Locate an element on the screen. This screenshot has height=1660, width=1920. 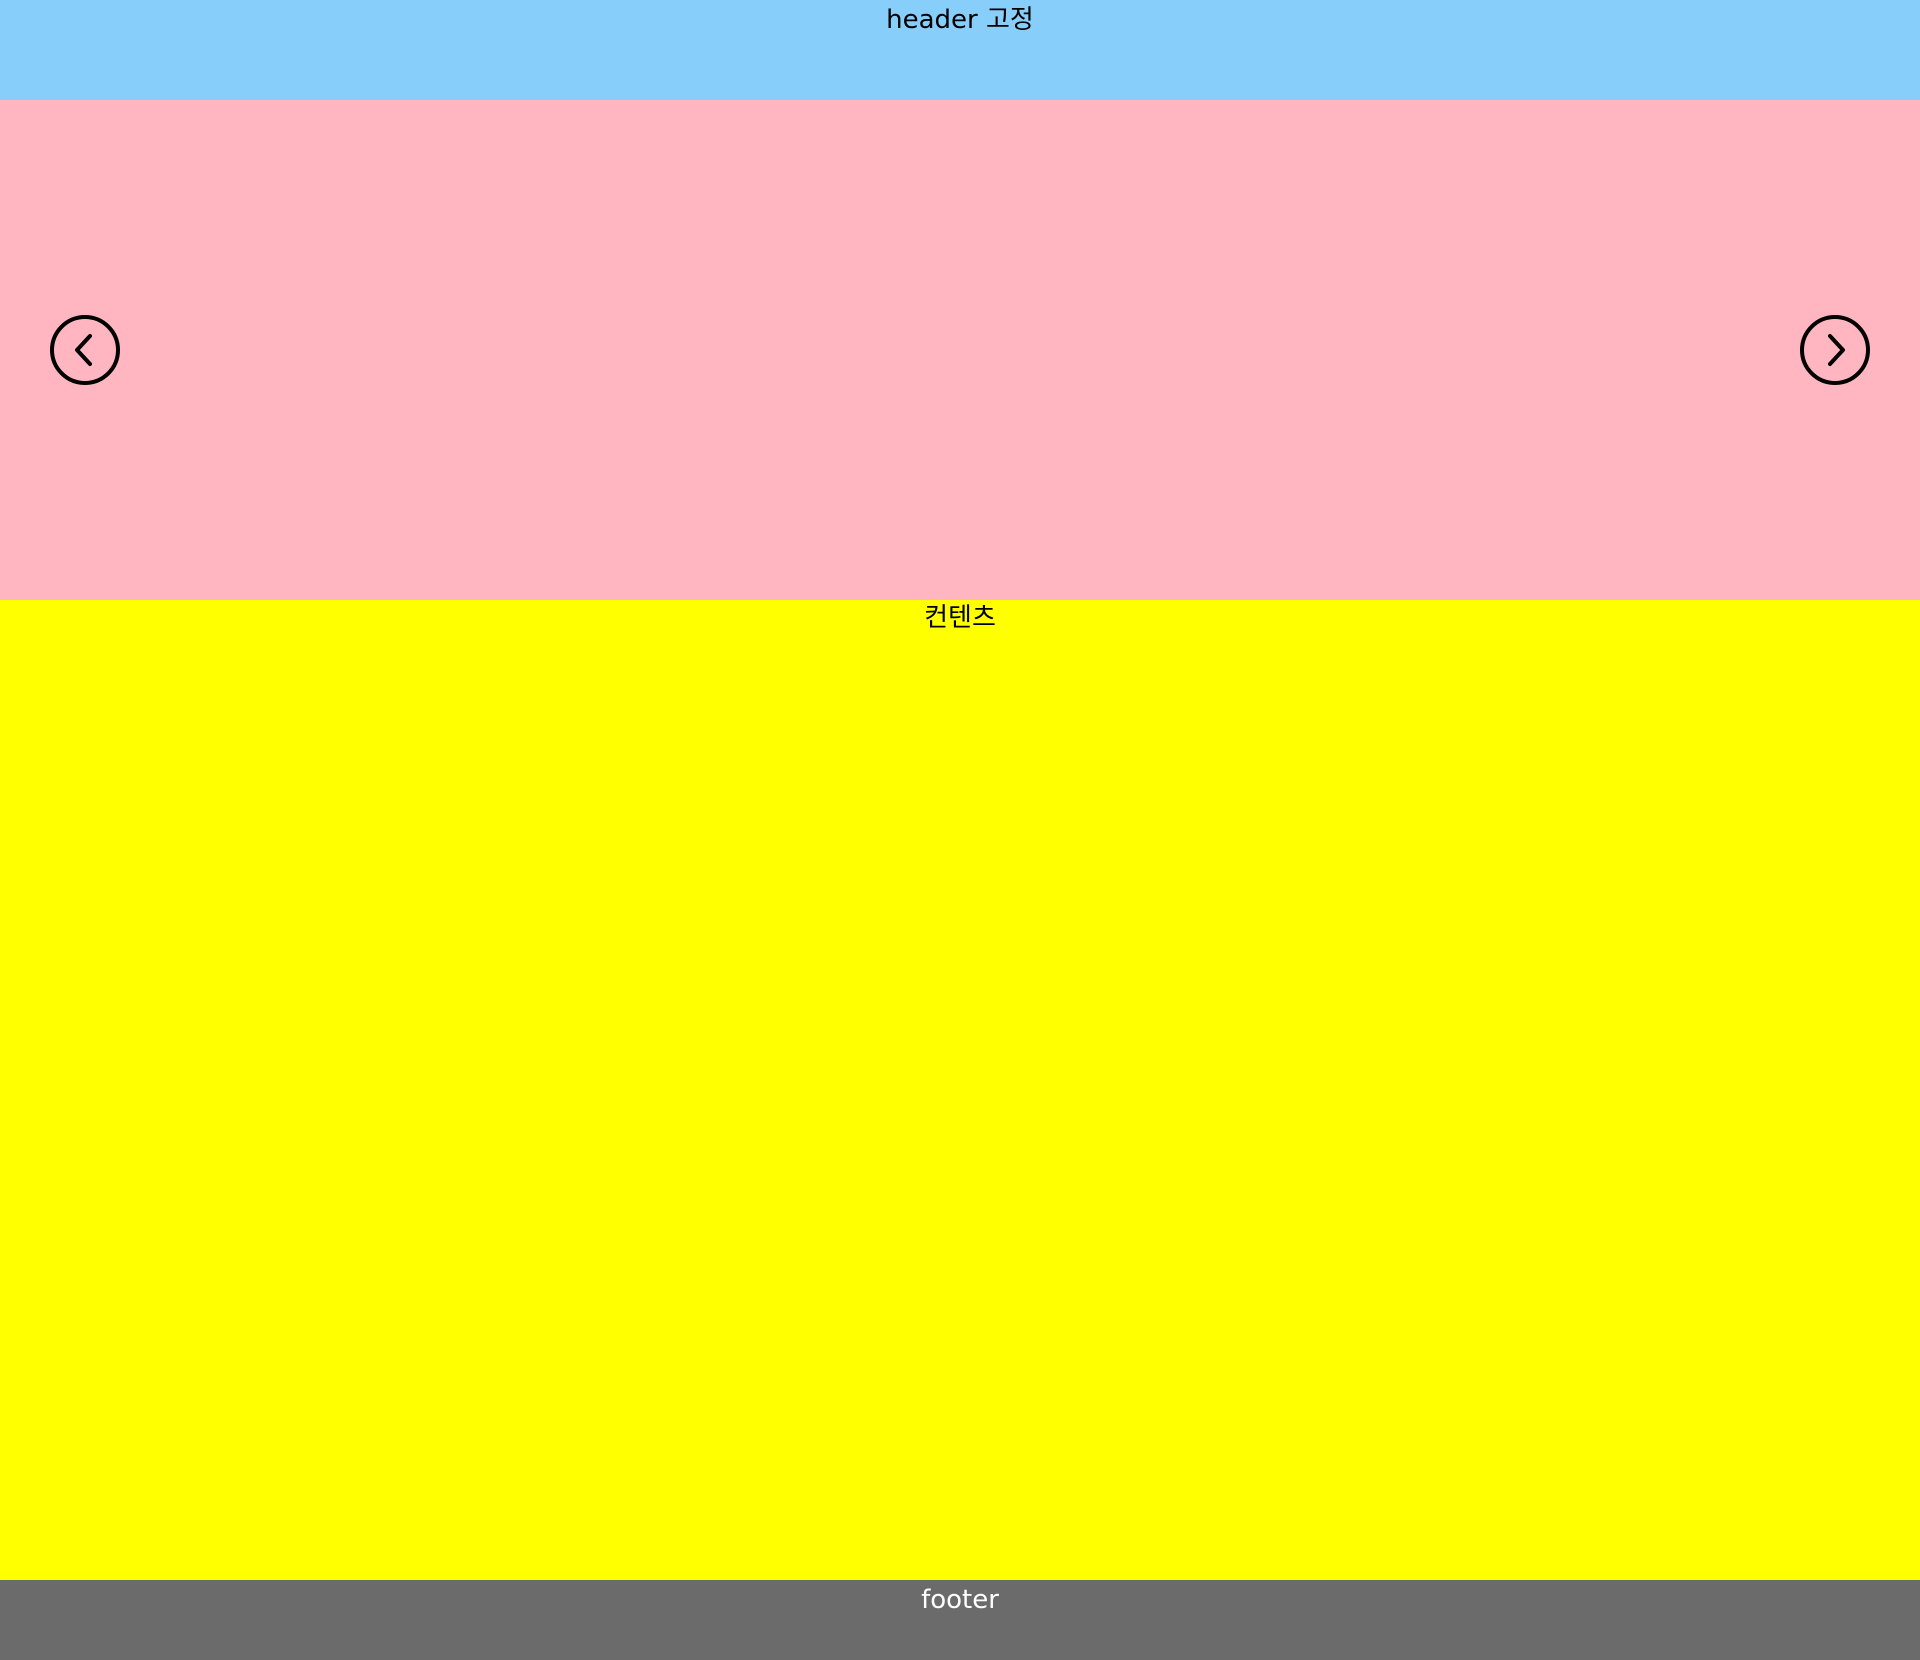
slider-prev-button is located at coordinates (85, 350).